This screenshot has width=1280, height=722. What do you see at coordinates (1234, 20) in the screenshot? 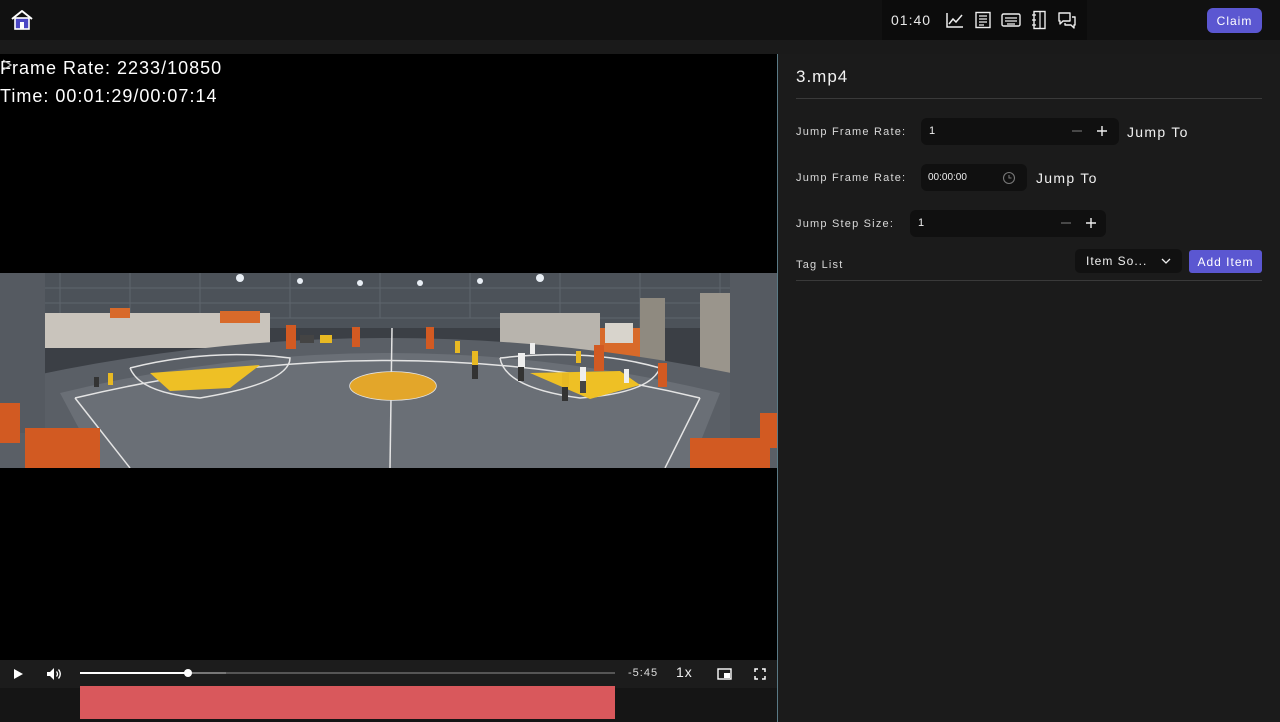
I see `claim-button: Claim` at bounding box center [1234, 20].